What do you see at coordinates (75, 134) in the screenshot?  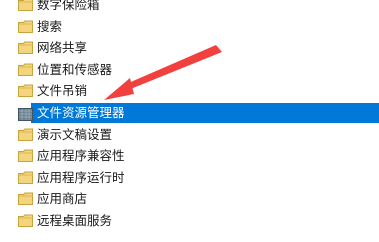 I see `tree-item-label: 演示文稿设置` at bounding box center [75, 134].